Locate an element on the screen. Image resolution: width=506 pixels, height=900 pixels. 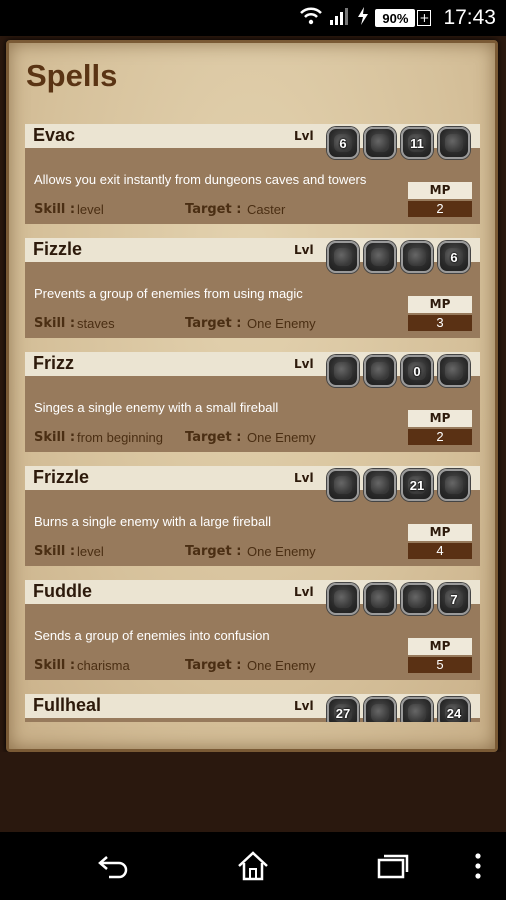
overflow-menu-icon is located at coordinates (478, 866).